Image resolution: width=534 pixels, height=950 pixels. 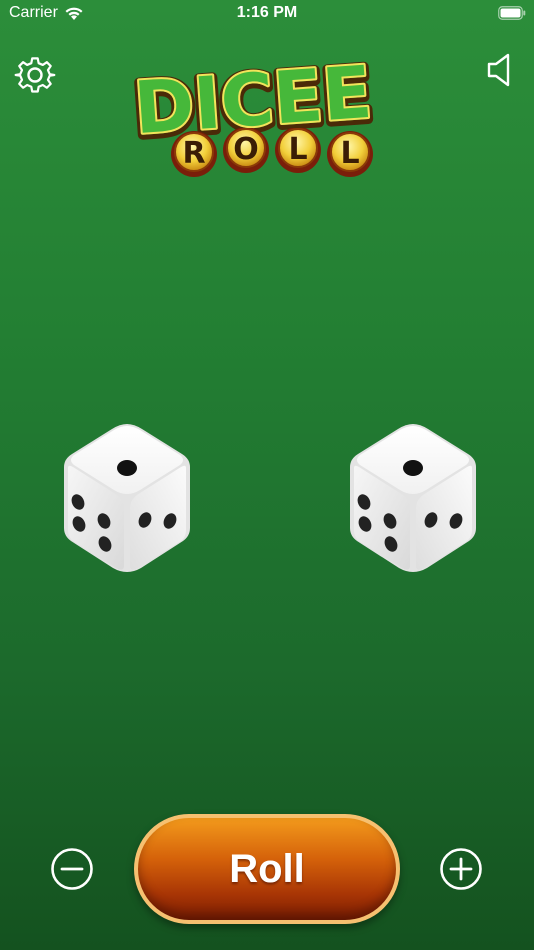 I want to click on status-bar: Carrier 1:16 PM, so click(x=267, y=14).